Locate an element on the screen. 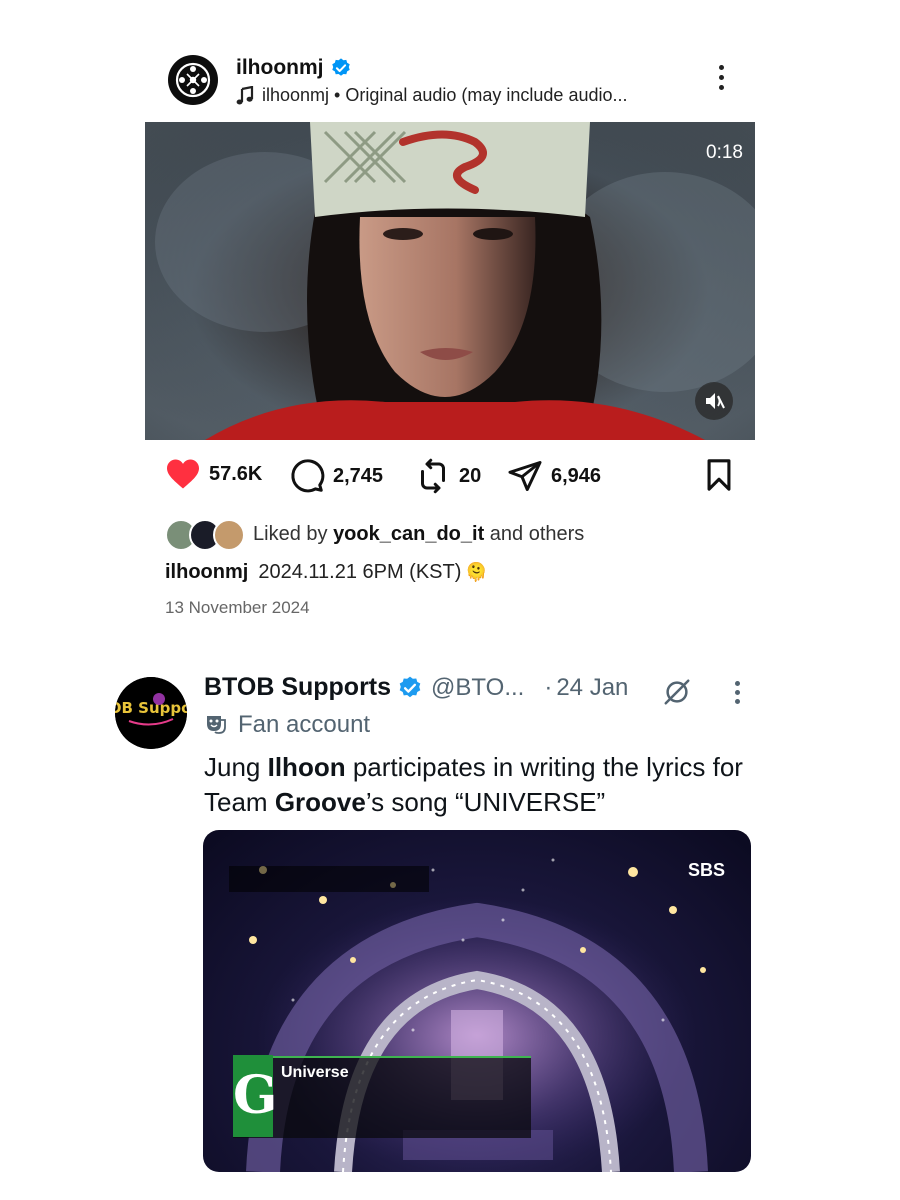 The height and width of the screenshot is (1200, 900). liked-by-prefix: Liked by is located at coordinates (293, 533).